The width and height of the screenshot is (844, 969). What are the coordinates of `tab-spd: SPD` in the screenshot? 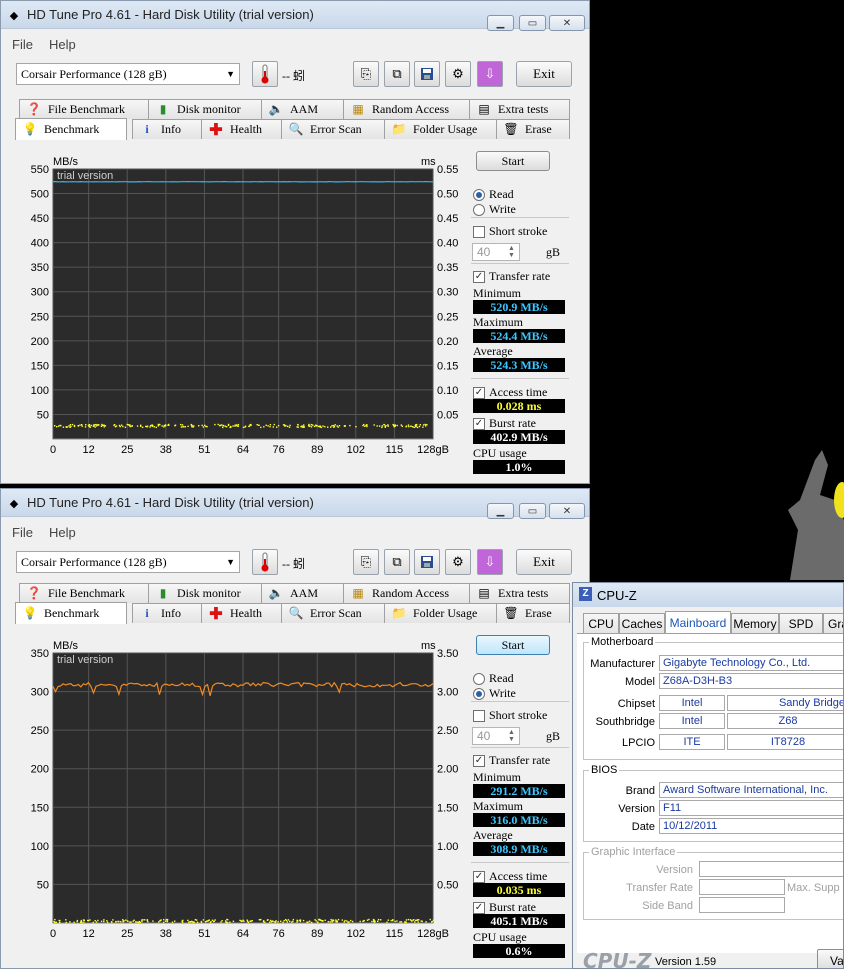 It's located at (801, 623).